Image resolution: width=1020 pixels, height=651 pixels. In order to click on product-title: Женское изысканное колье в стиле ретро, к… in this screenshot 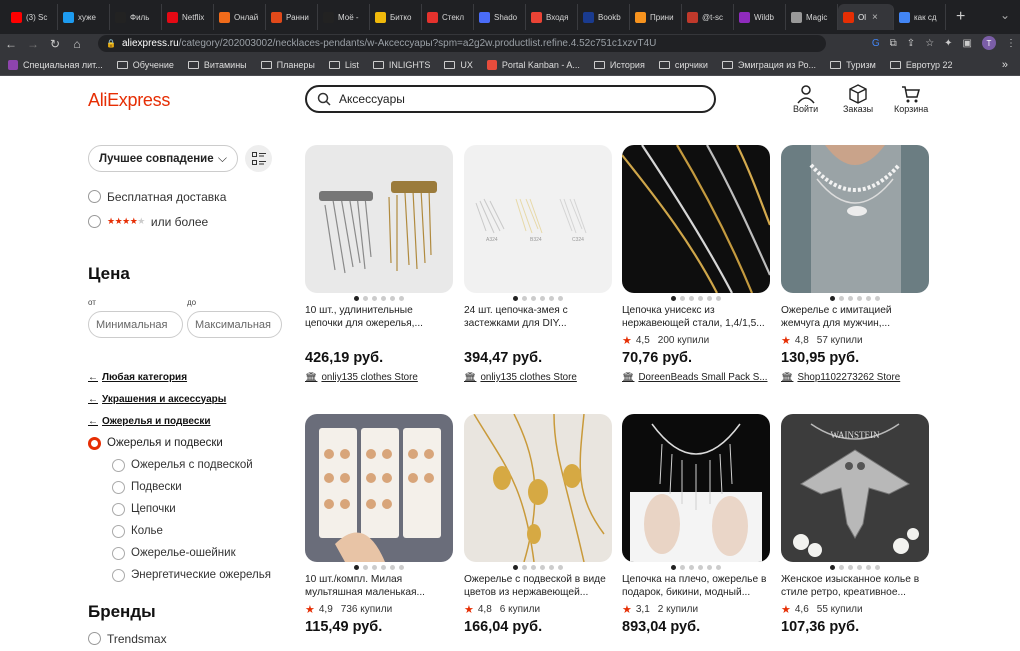, I will do `click(855, 586)`.